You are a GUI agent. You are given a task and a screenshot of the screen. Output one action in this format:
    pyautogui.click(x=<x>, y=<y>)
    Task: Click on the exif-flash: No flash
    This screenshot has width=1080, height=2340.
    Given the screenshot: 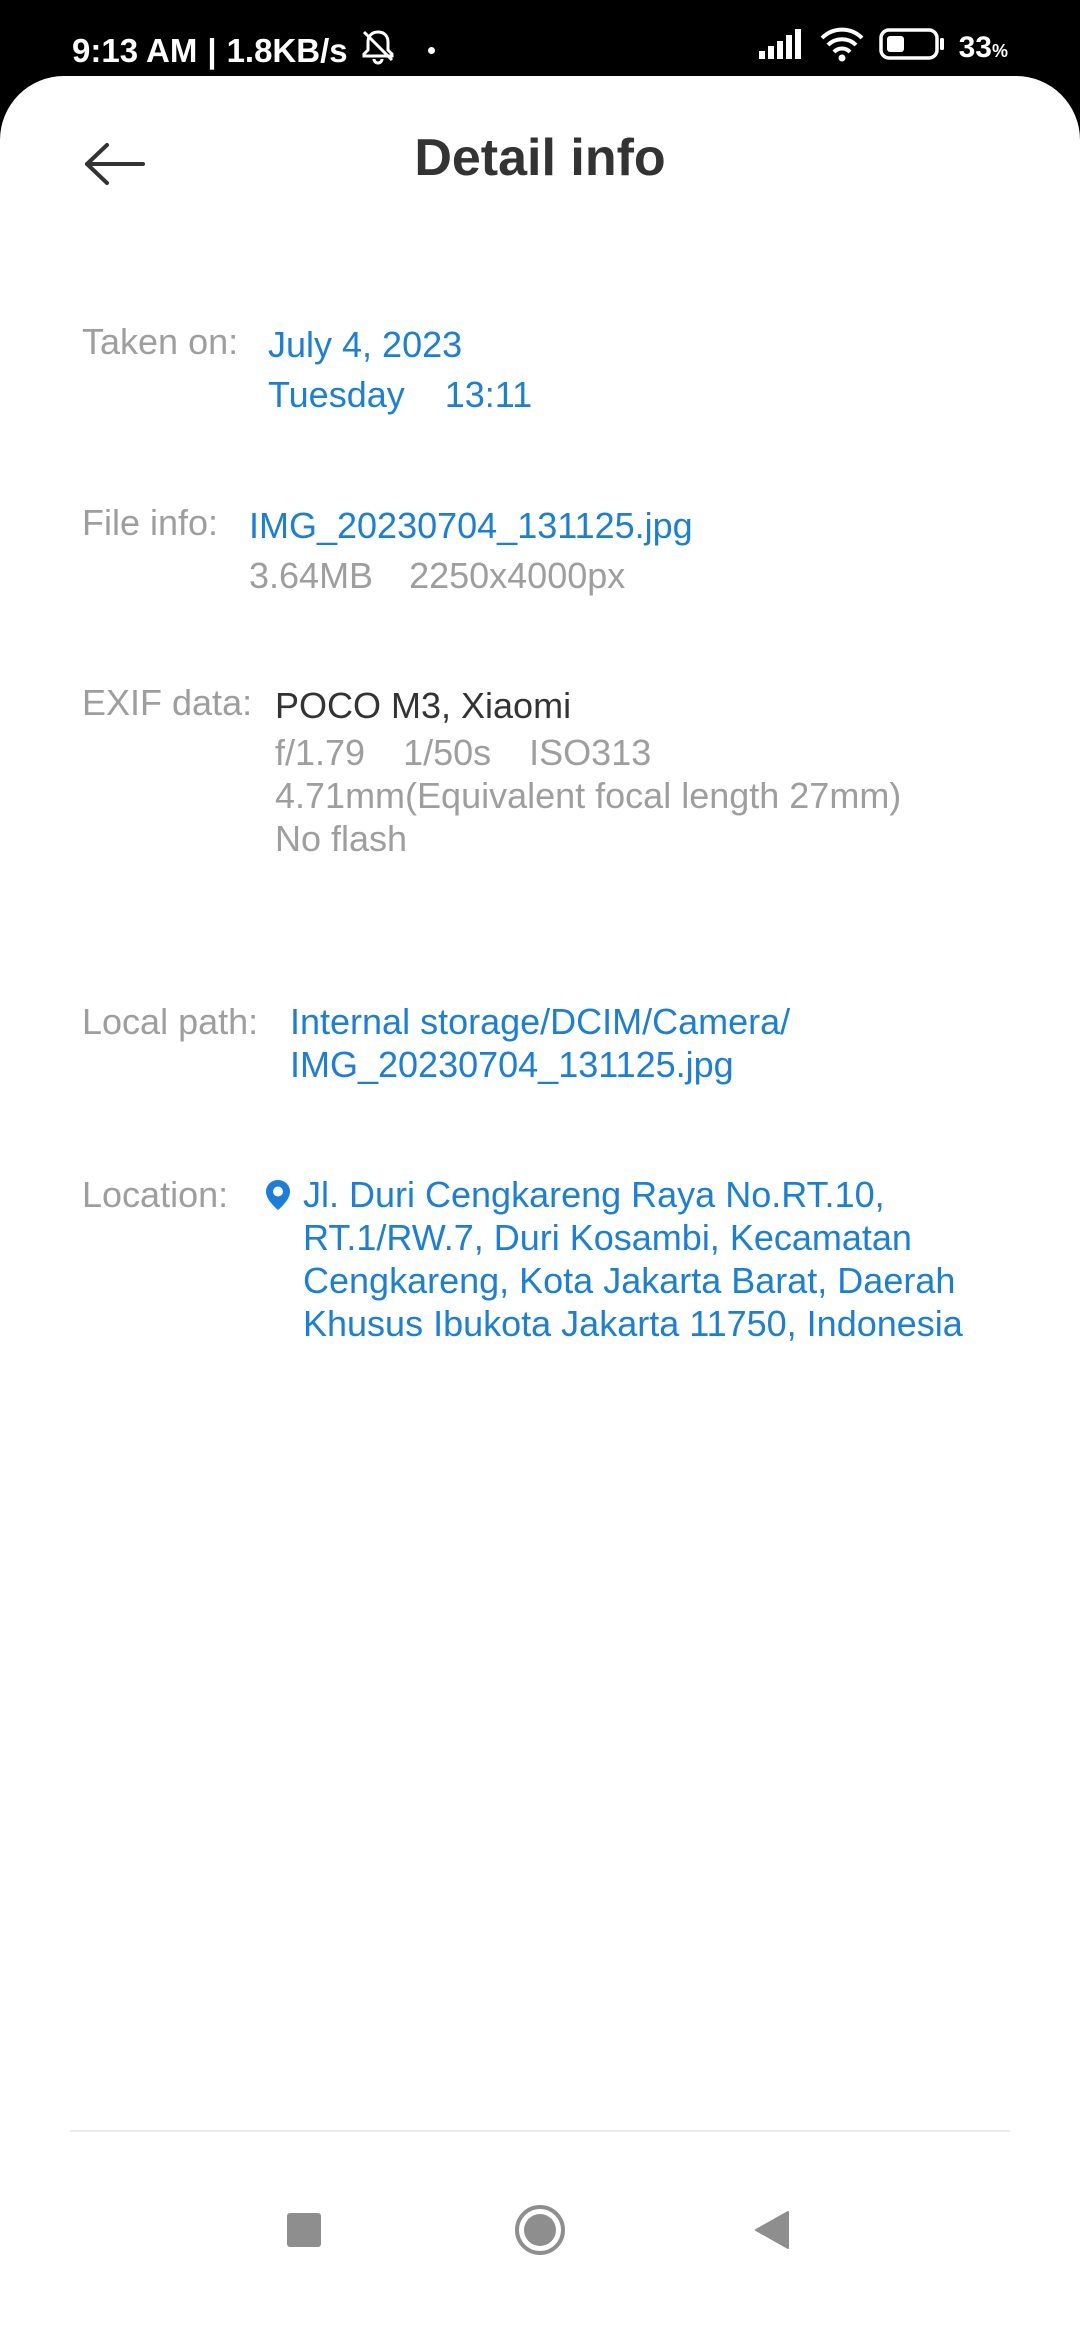 What is the action you would take?
    pyautogui.click(x=341, y=838)
    